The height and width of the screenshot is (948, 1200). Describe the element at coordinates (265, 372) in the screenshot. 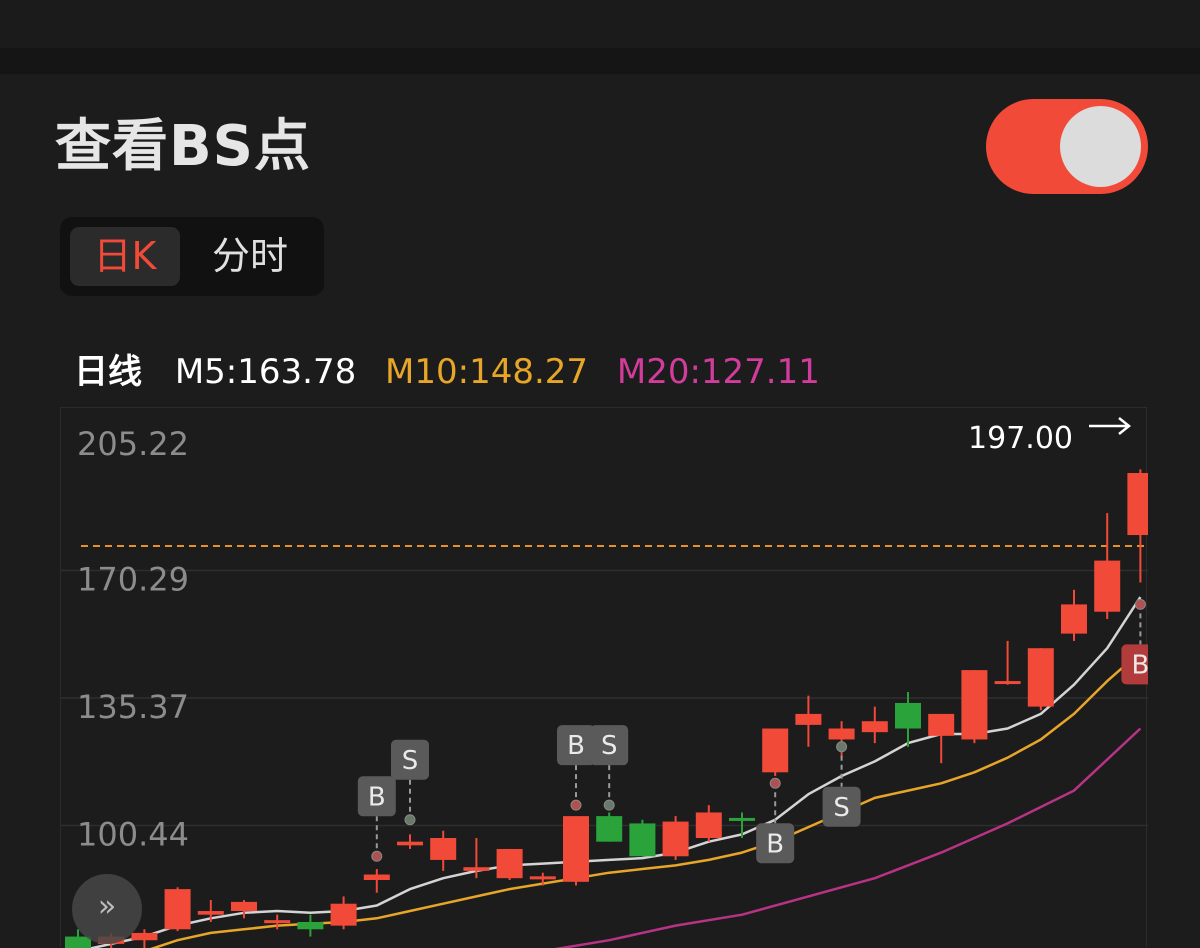

I see `legend-m5: M5:163.78` at that location.